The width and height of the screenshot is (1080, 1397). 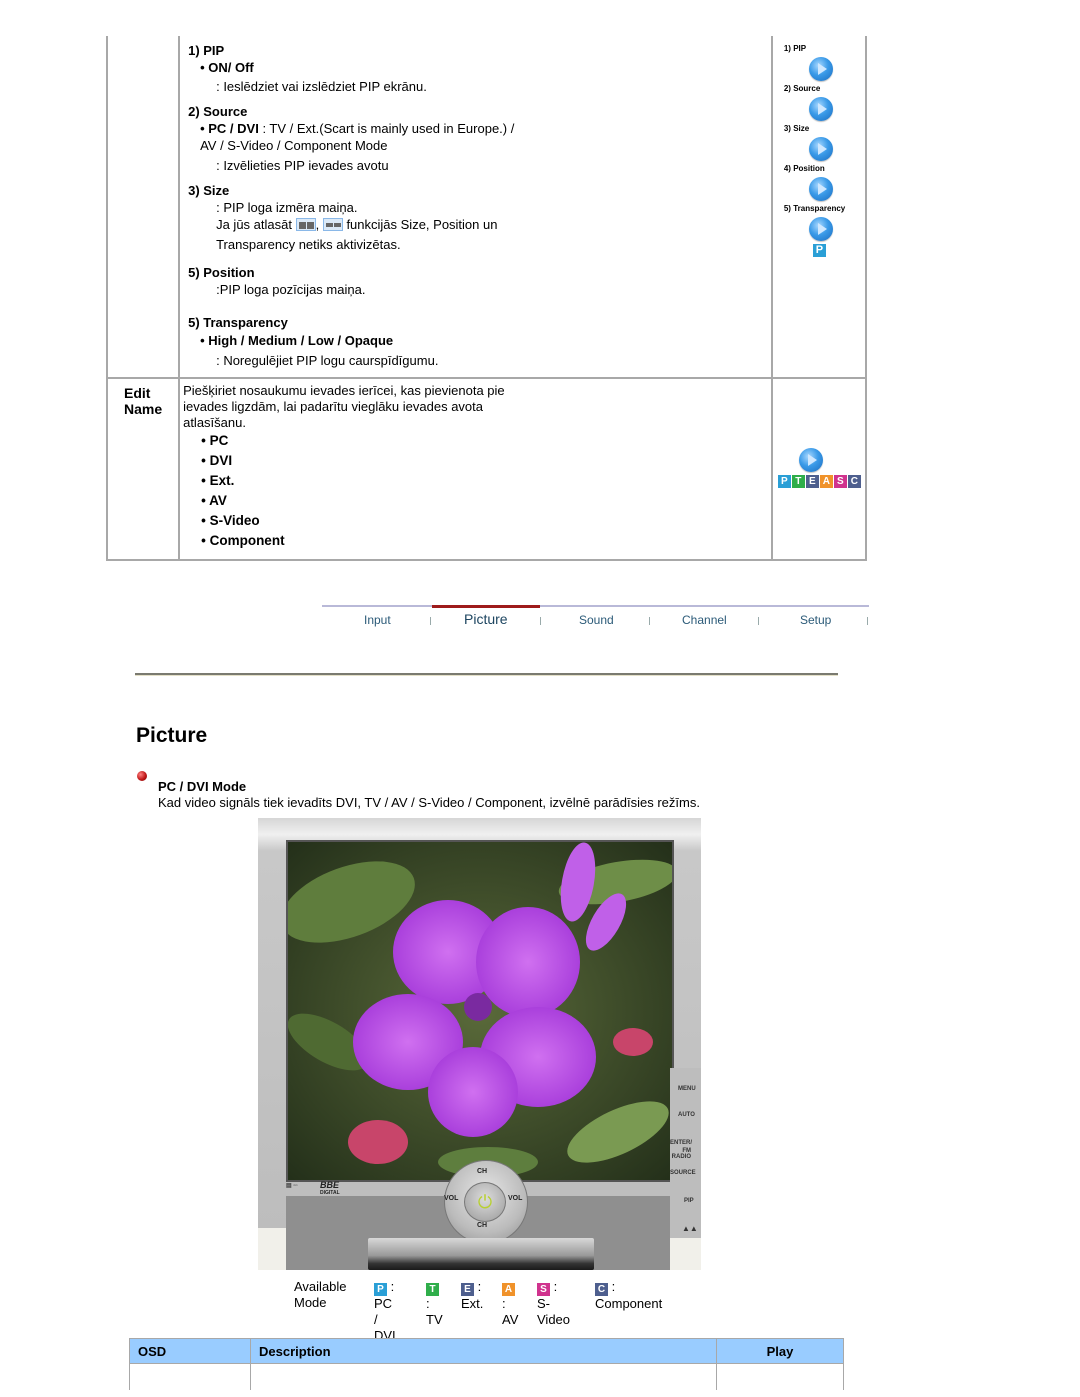 I want to click on pc-mode-badge: P, so click(x=819, y=250).